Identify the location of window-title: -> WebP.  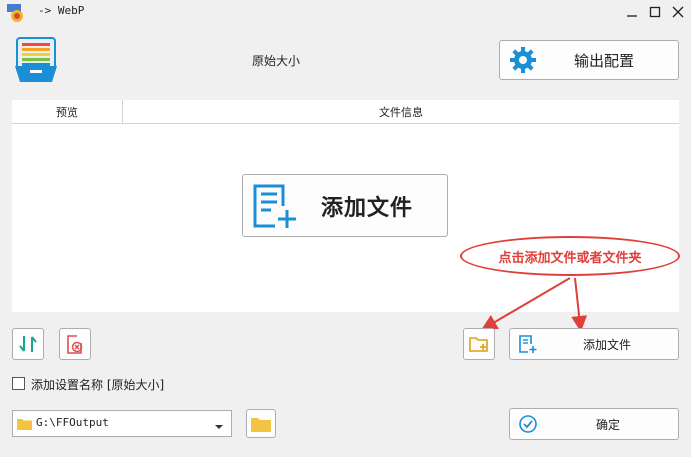
(61, 10).